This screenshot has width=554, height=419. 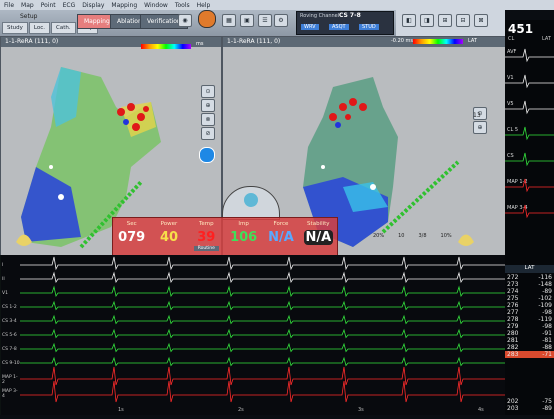 I want to click on tab-cath: Cath., so click(x=63, y=28).